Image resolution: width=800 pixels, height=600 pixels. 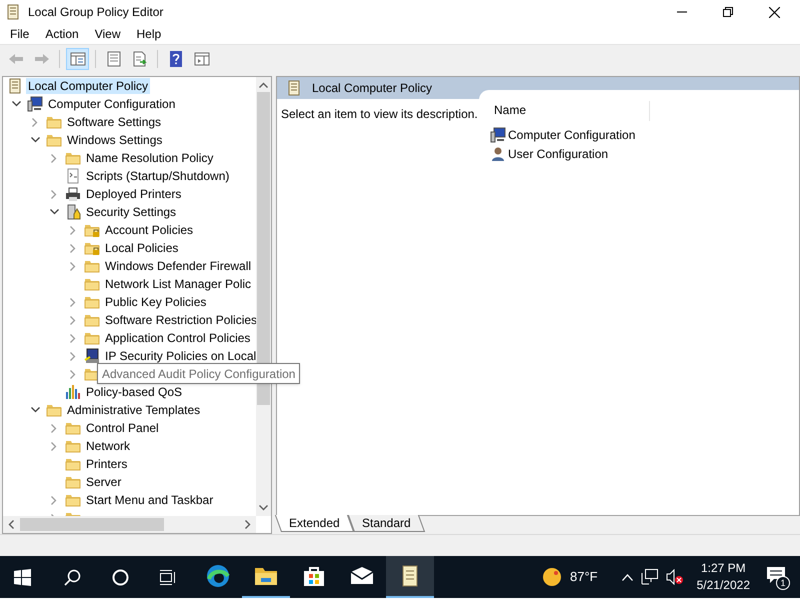 What do you see at coordinates (131, 212) in the screenshot?
I see `tree-item: Security Settings` at bounding box center [131, 212].